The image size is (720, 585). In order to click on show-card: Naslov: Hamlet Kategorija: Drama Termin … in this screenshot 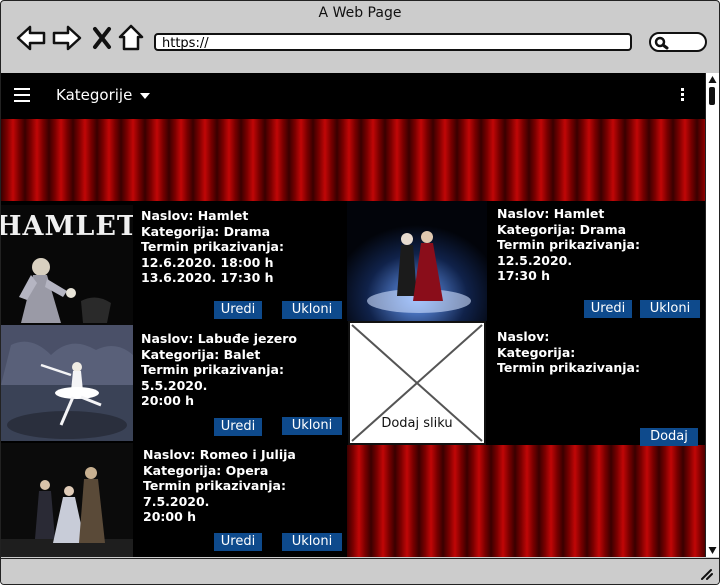, I will do `click(526, 261)`.